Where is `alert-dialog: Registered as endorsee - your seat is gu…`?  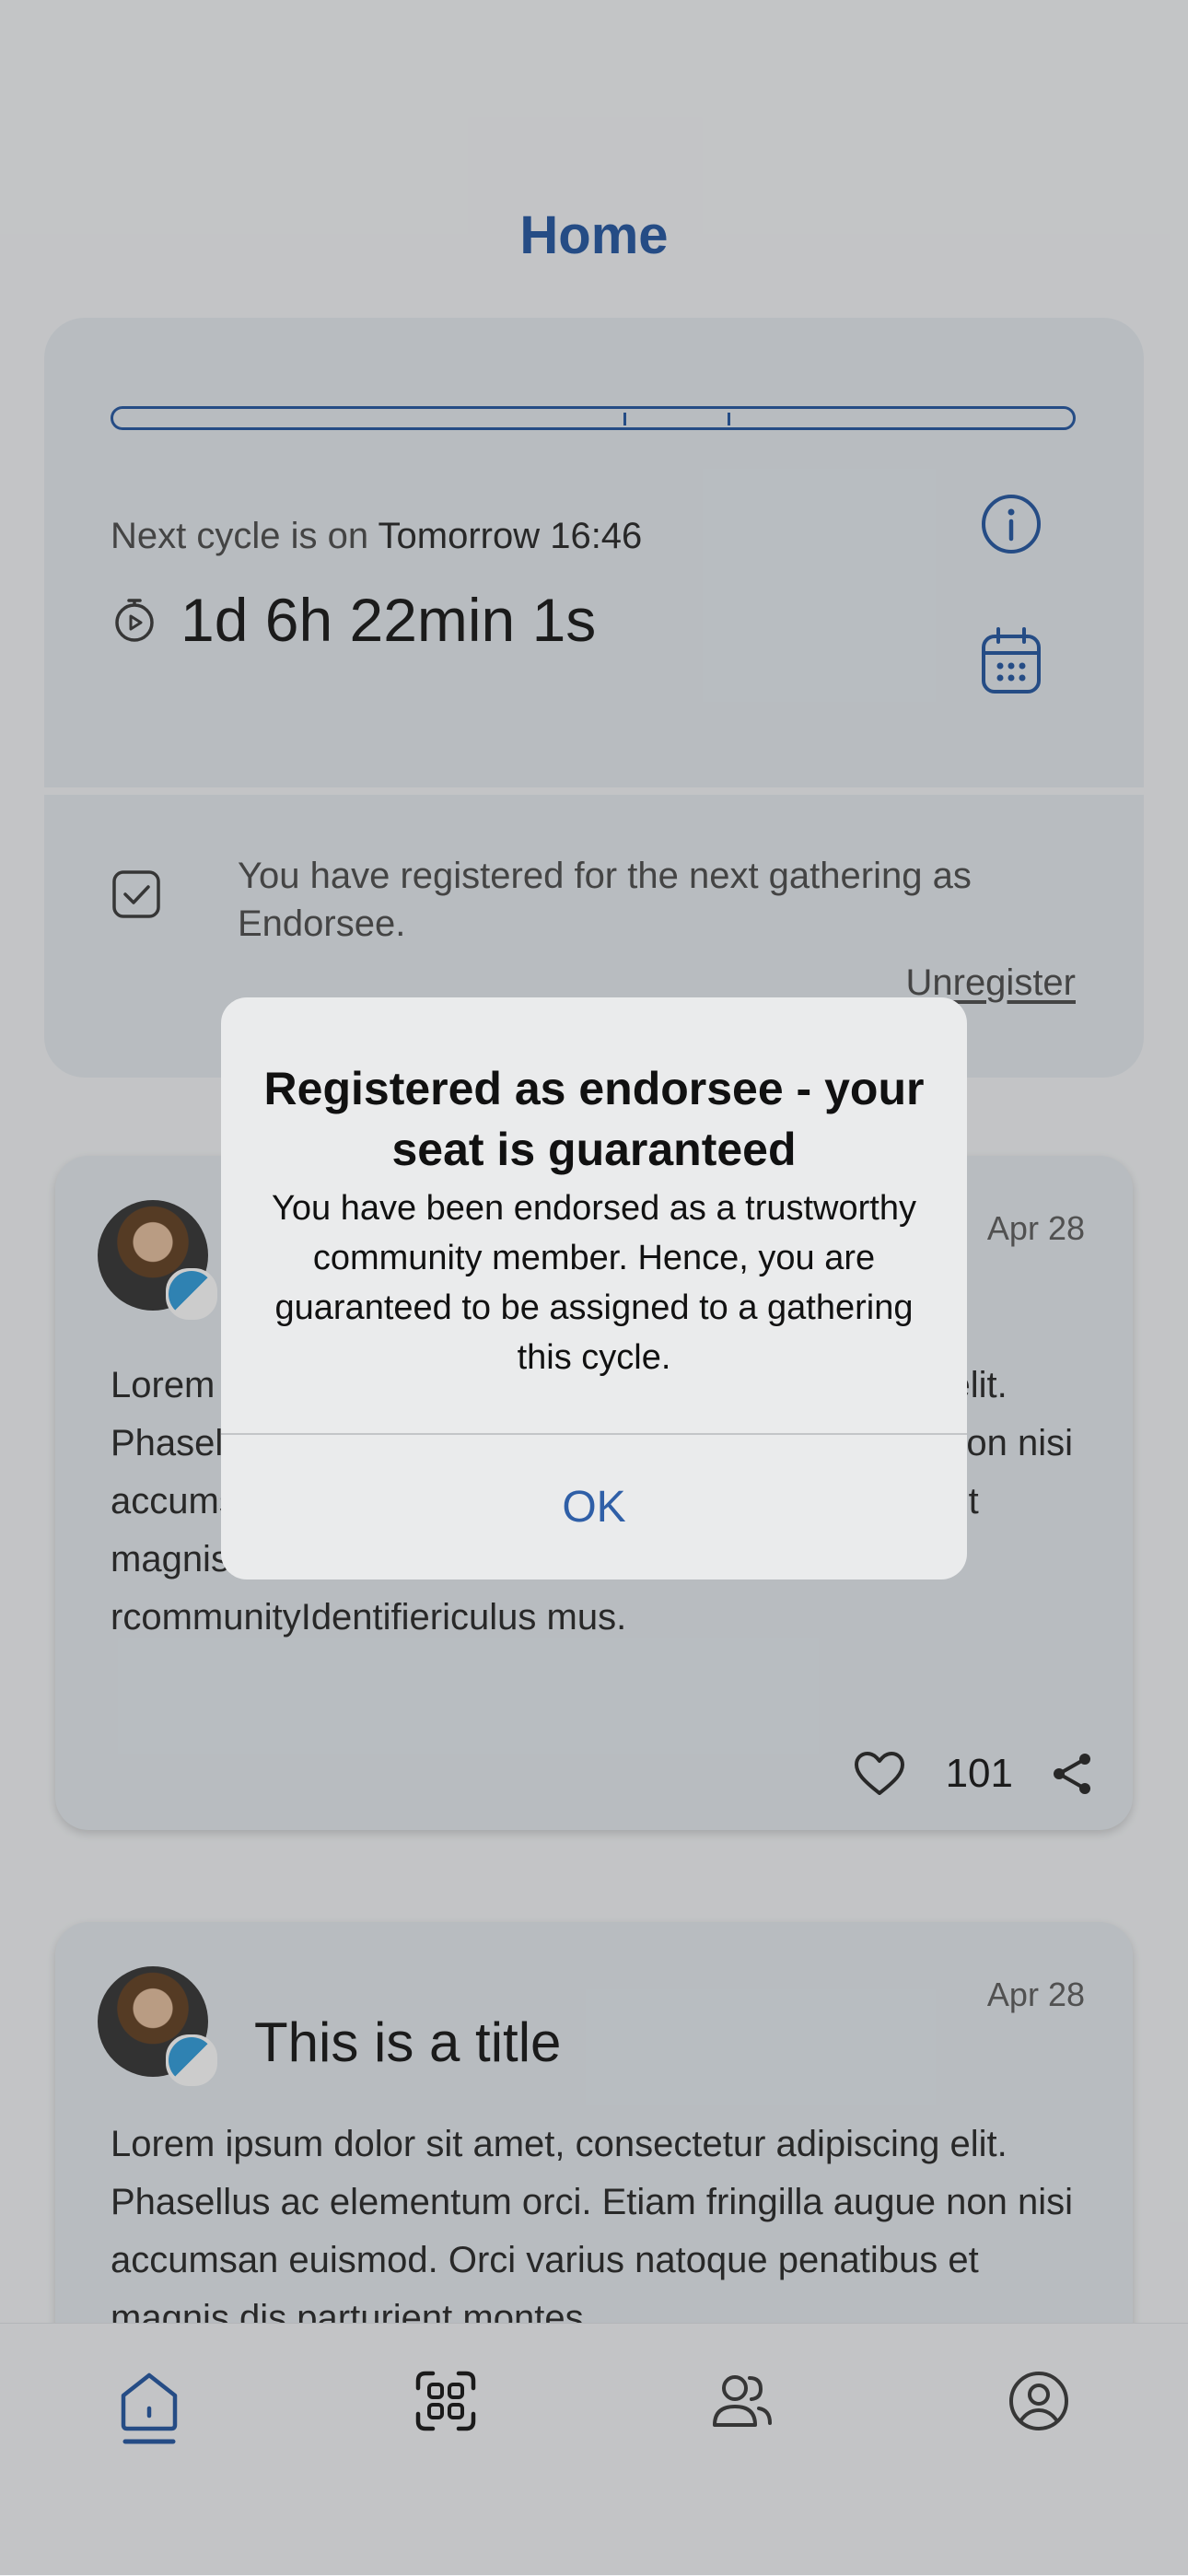
alert-dialog: Registered as endorsee - your seat is gu… is located at coordinates (594, 1288).